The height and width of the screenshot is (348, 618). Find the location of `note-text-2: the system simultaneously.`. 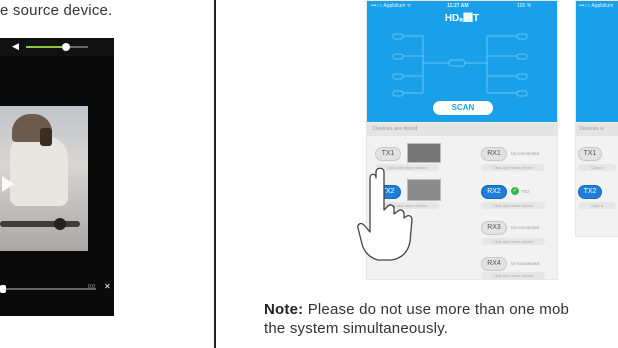

note-text-2: the system simultaneously. is located at coordinates (356, 328).